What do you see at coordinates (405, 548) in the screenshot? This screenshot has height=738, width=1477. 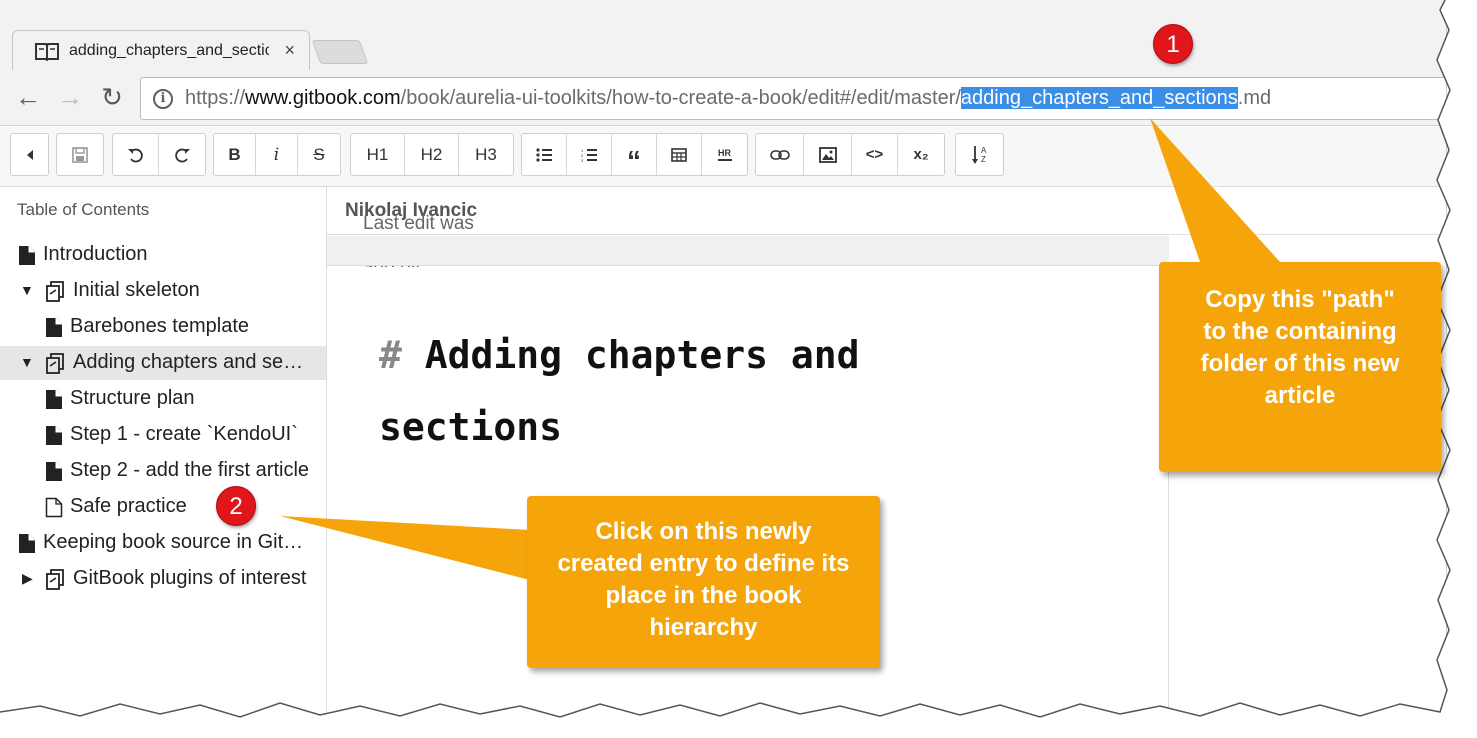 I see `callout2-pointer` at bounding box center [405, 548].